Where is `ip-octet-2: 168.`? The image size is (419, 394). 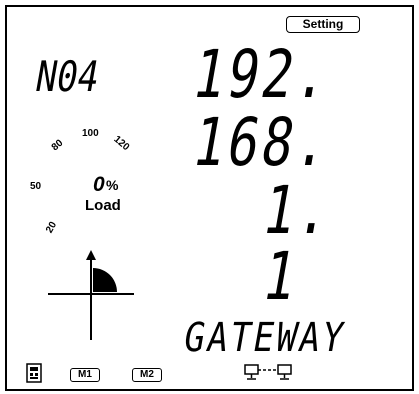
ip-octet-2: 168. is located at coordinates (262, 142).